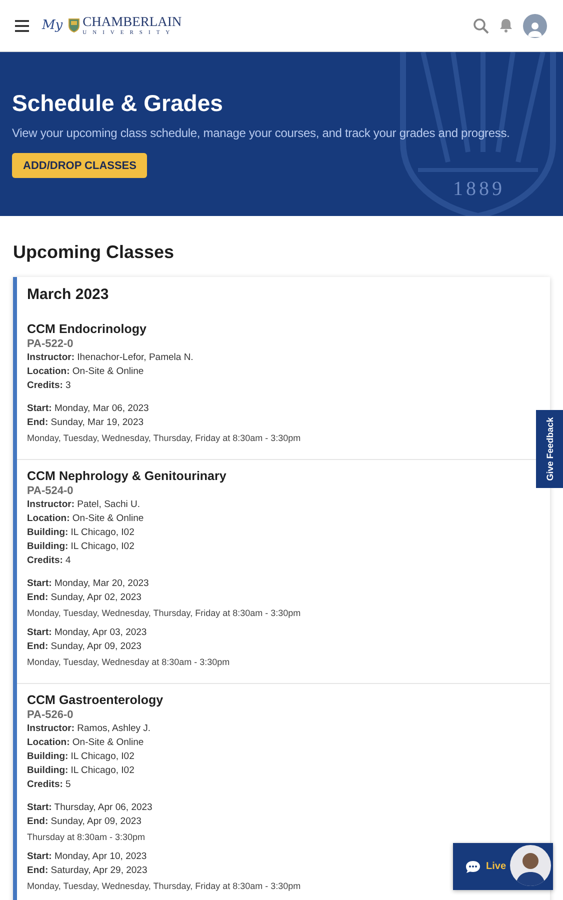 This screenshot has height=900, width=563. I want to click on shield-icon, so click(74, 25).